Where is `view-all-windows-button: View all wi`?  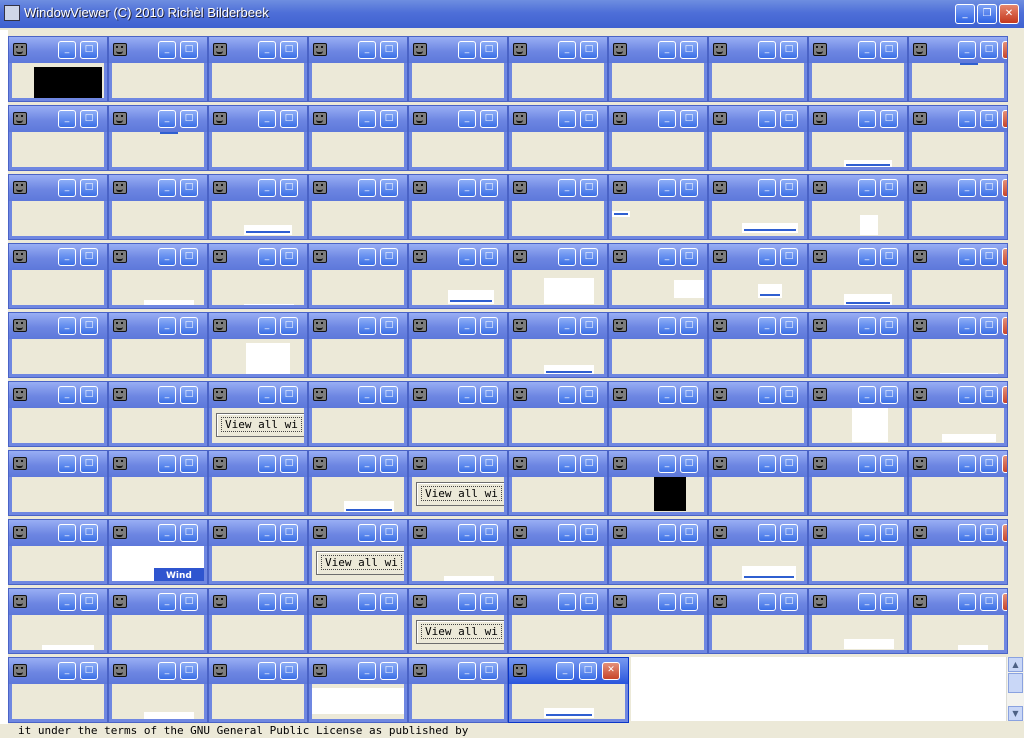
view-all-windows-button: View all wi is located at coordinates (460, 494).